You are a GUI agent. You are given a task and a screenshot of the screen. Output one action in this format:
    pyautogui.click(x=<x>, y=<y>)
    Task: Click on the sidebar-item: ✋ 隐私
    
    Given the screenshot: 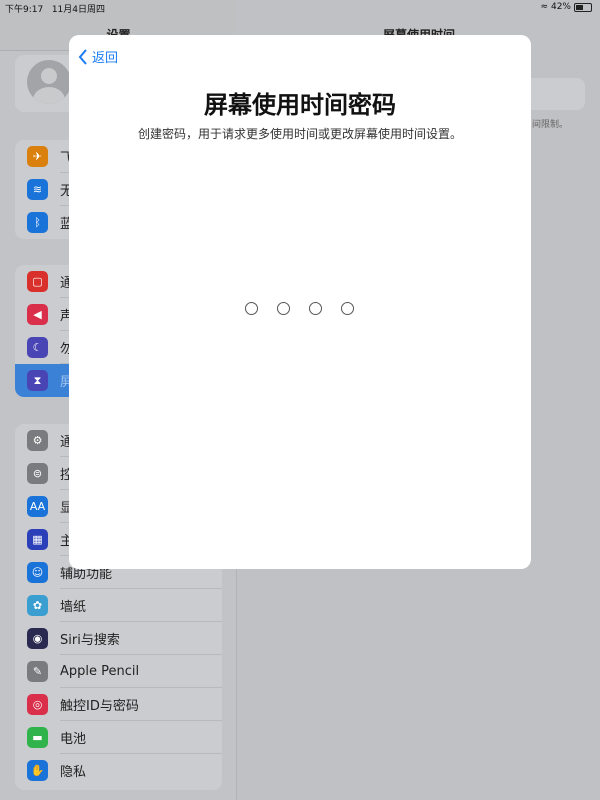 What is the action you would take?
    pyautogui.click(x=118, y=770)
    